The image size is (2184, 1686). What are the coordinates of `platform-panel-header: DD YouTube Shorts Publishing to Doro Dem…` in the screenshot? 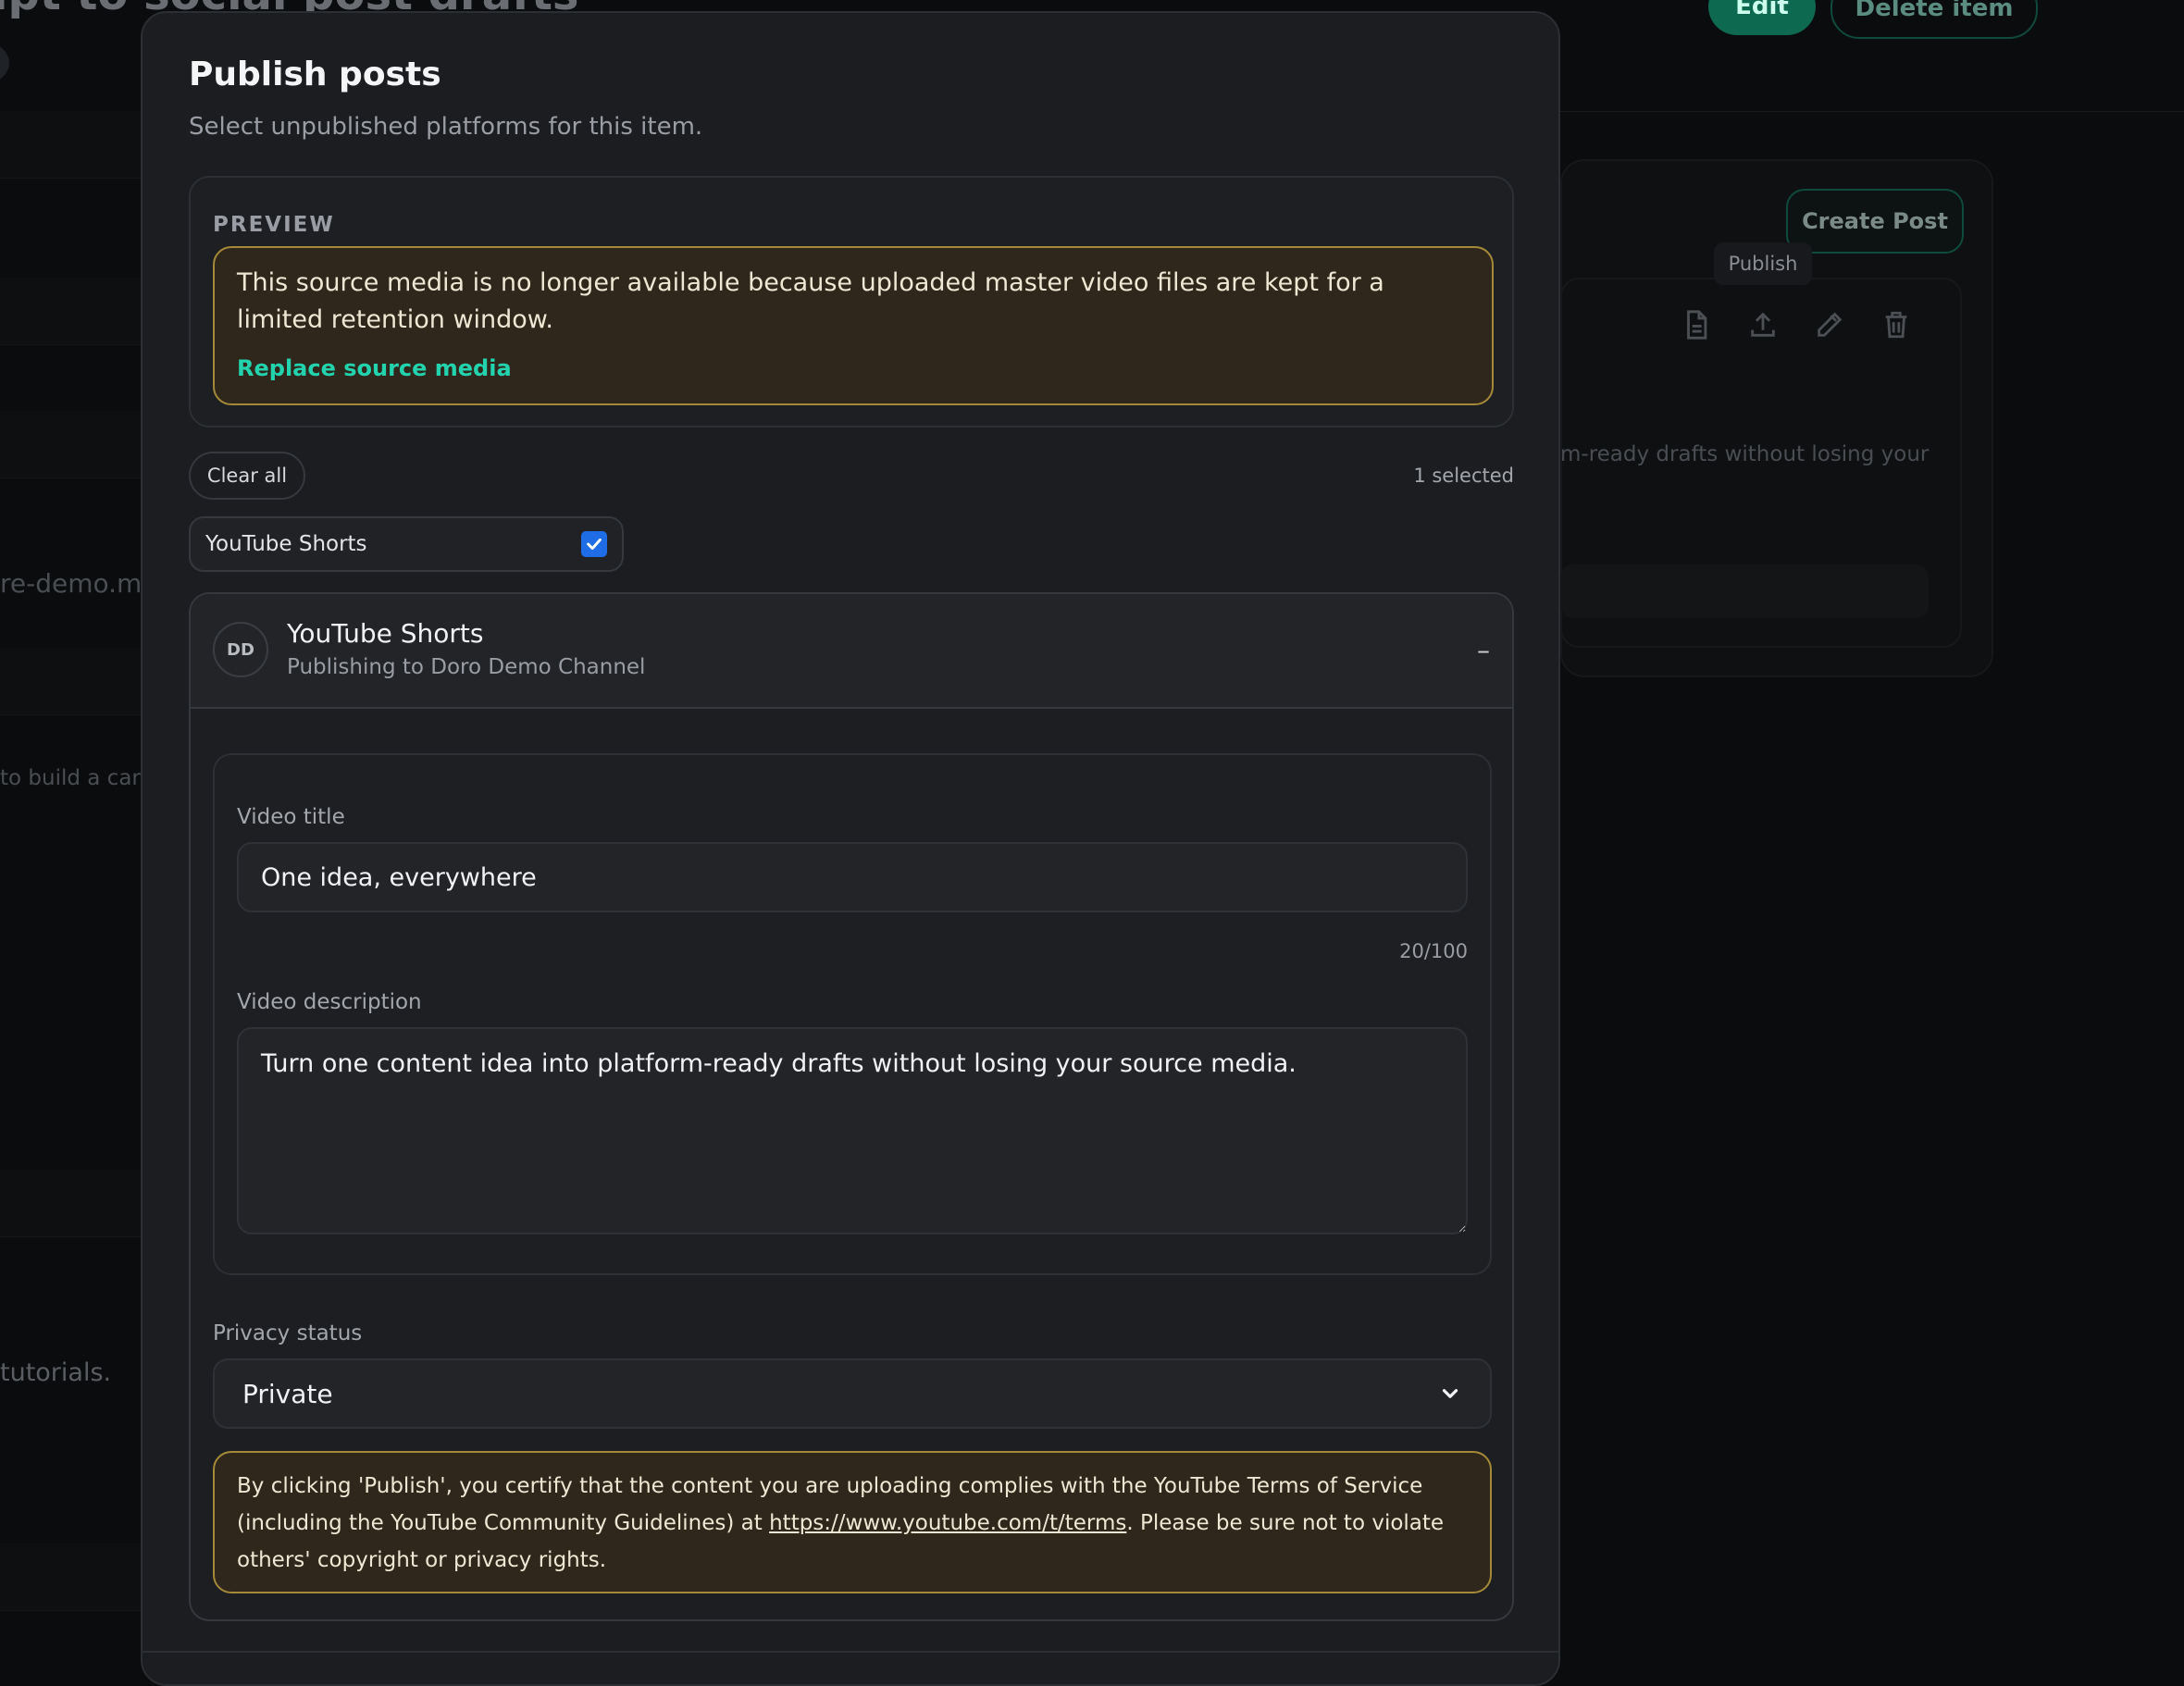 It's located at (851, 651).